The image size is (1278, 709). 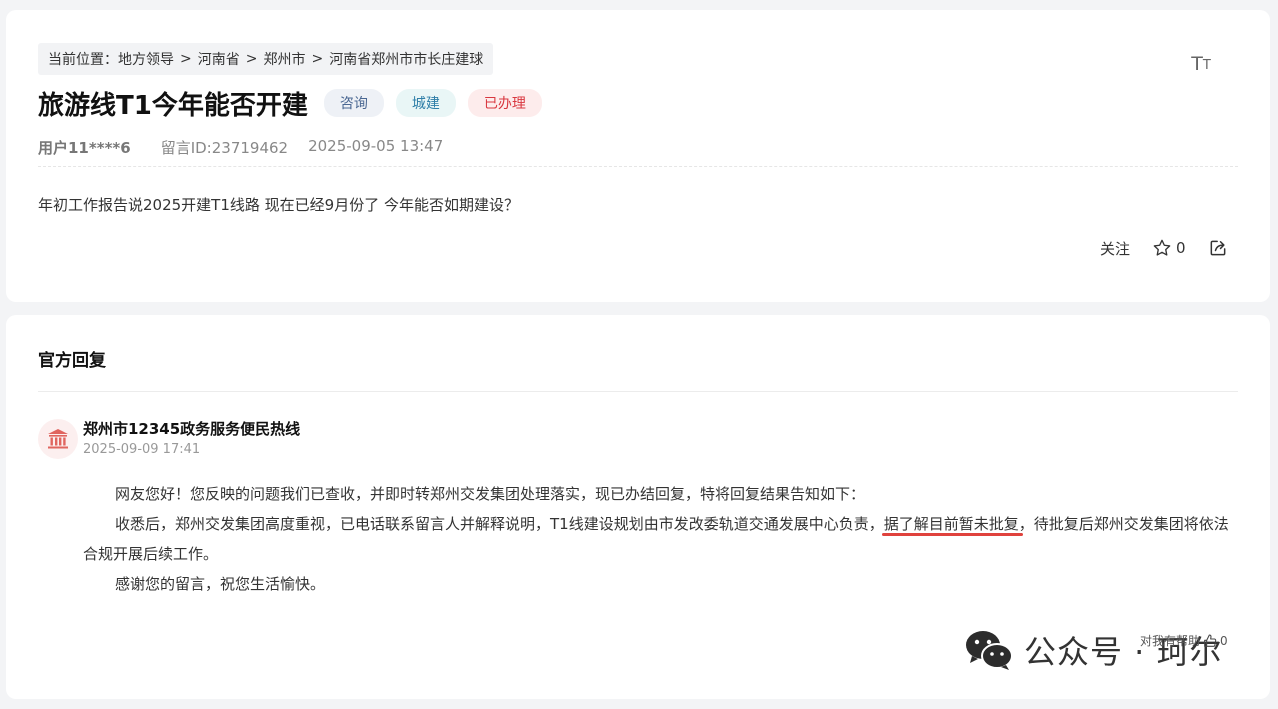 I want to click on helpful-count: 0, so click(x=1224, y=640).